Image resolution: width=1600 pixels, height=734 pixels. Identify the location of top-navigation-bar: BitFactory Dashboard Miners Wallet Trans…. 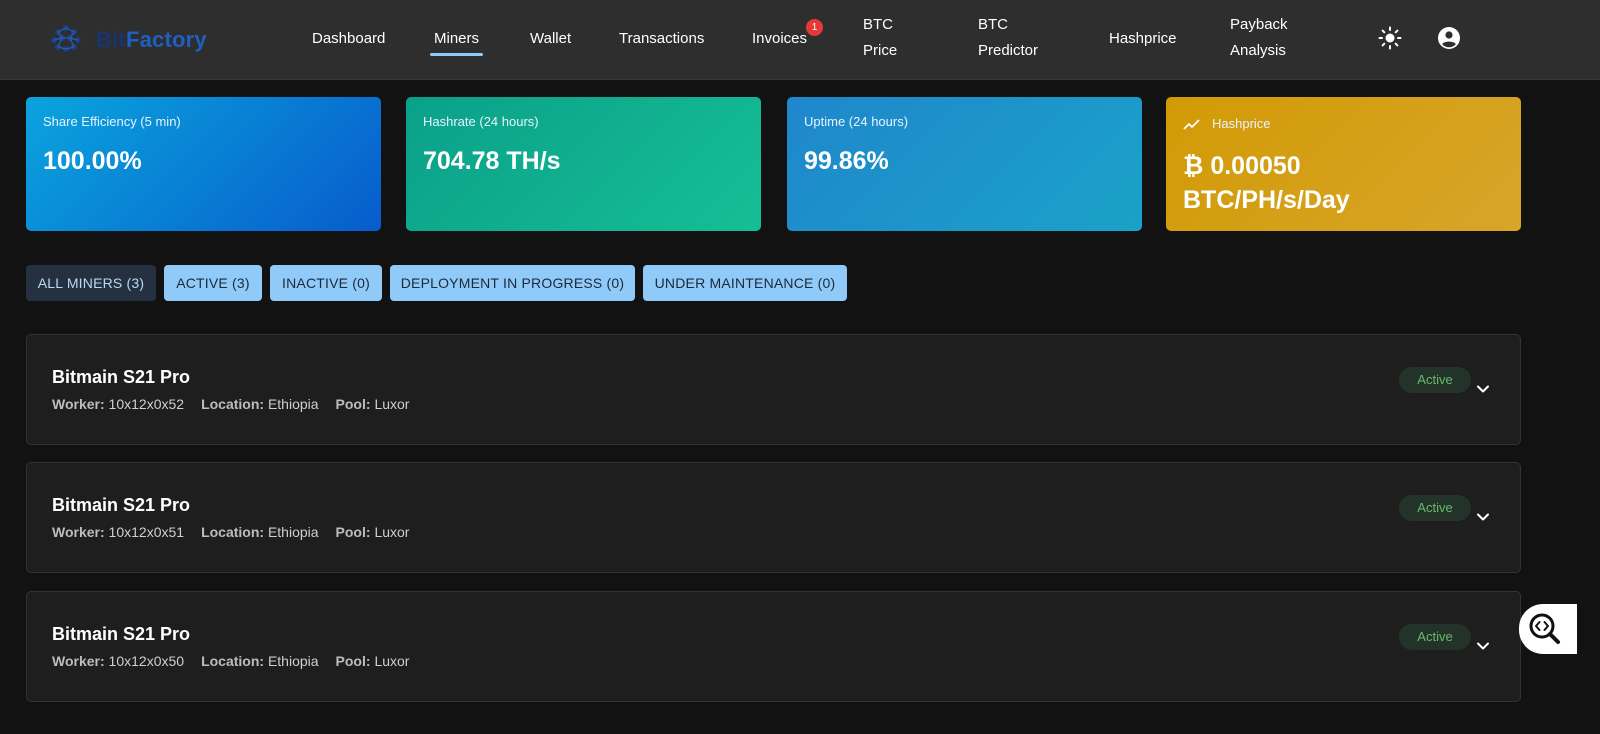
(800, 40).